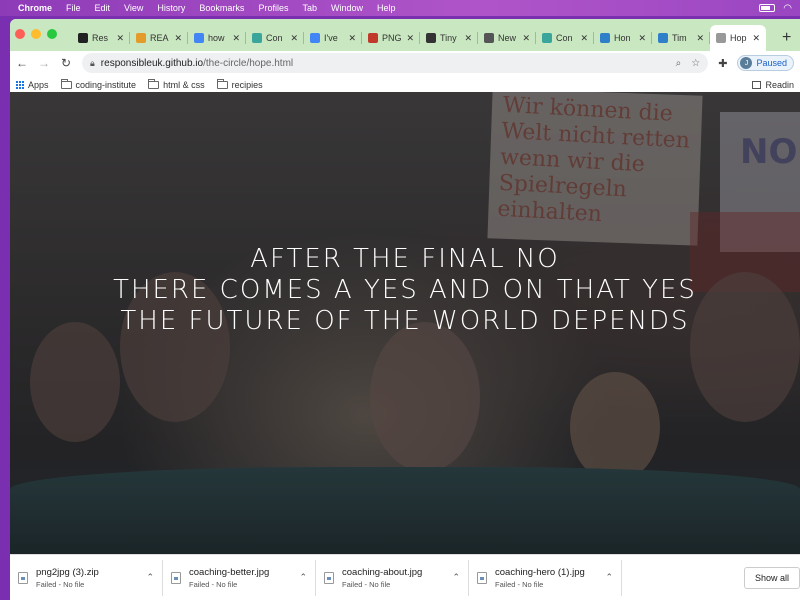  What do you see at coordinates (106, 84) in the screenshot?
I see `bookmark-folder-label: coding-institute` at bounding box center [106, 84].